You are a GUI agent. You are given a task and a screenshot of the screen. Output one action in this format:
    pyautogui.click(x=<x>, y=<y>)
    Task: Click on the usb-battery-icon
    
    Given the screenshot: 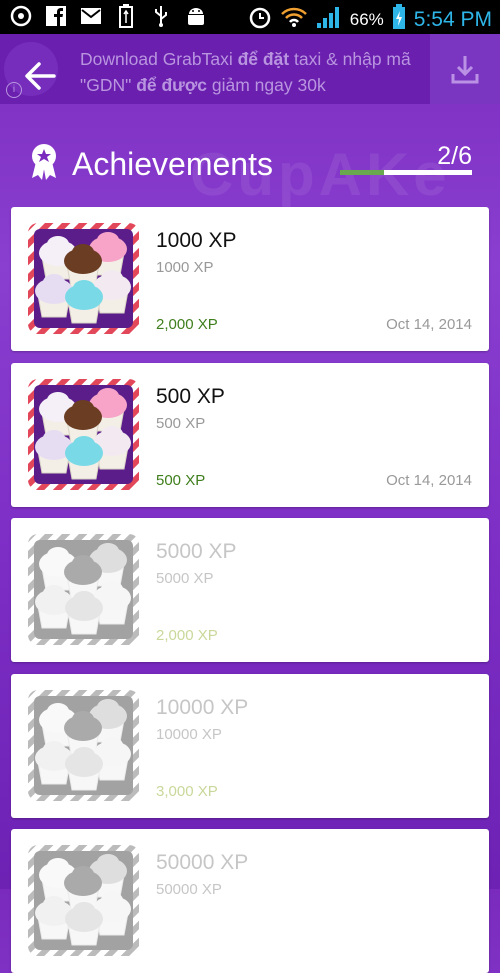 What is the action you would take?
    pyautogui.click(x=126, y=16)
    